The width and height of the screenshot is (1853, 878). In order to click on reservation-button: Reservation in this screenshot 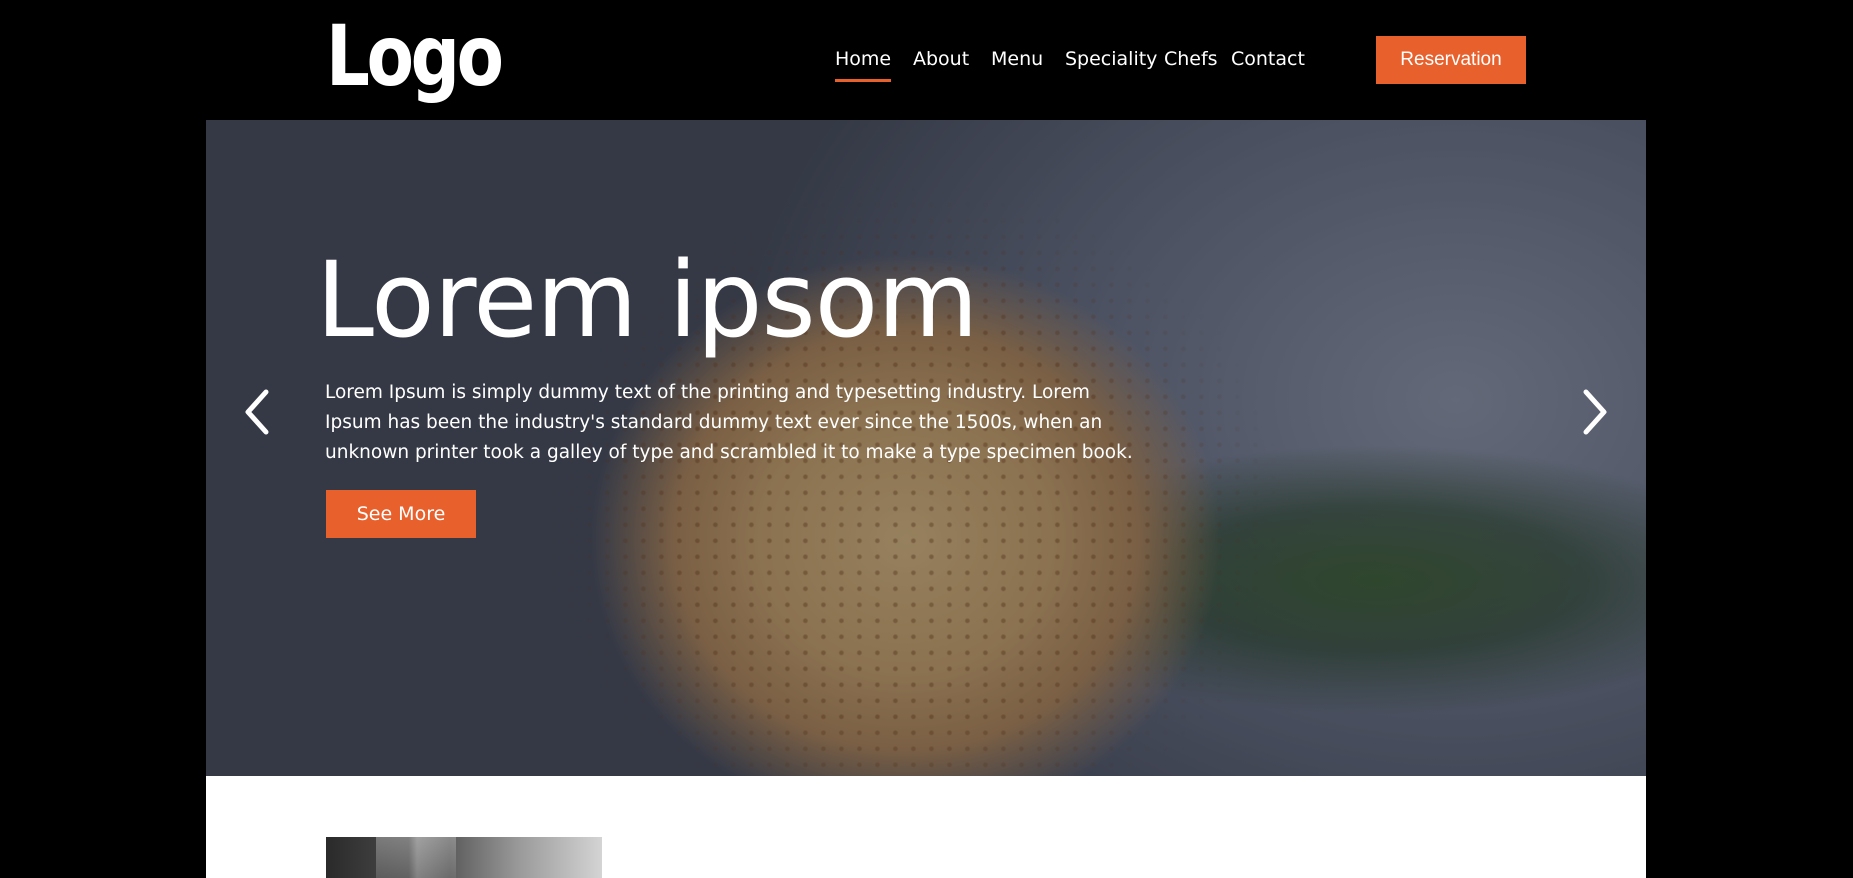, I will do `click(1451, 60)`.